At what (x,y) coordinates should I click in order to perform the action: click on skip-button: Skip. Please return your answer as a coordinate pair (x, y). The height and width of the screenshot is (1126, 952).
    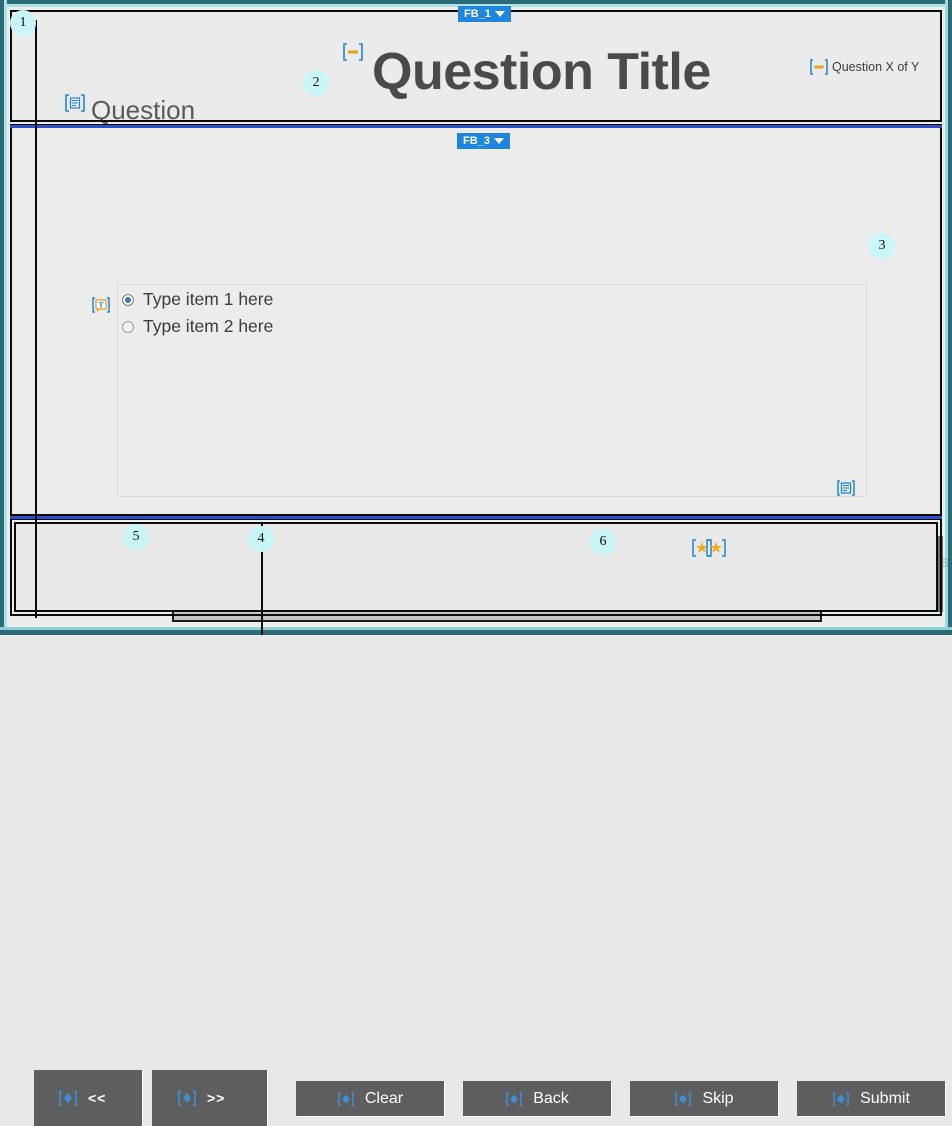
    Looking at the image, I should click on (704, 1098).